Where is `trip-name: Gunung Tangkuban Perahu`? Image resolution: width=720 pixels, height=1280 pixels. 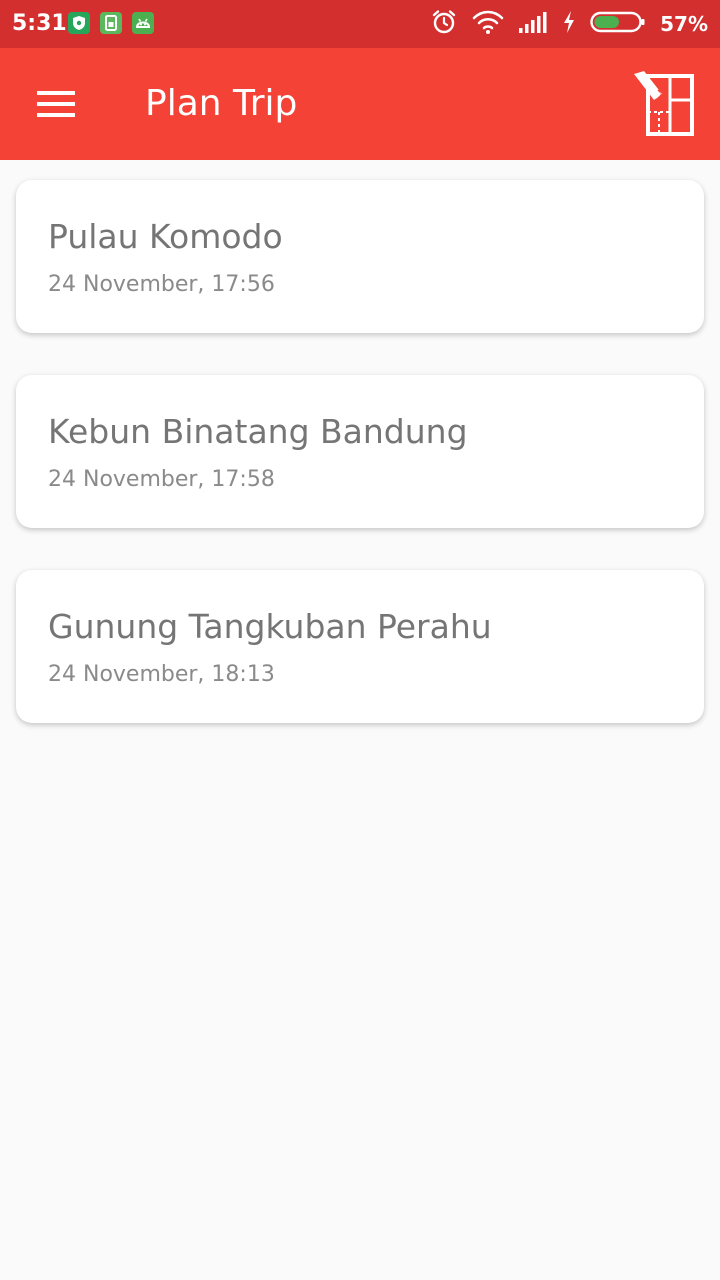 trip-name: Gunung Tangkuban Perahu is located at coordinates (270, 626).